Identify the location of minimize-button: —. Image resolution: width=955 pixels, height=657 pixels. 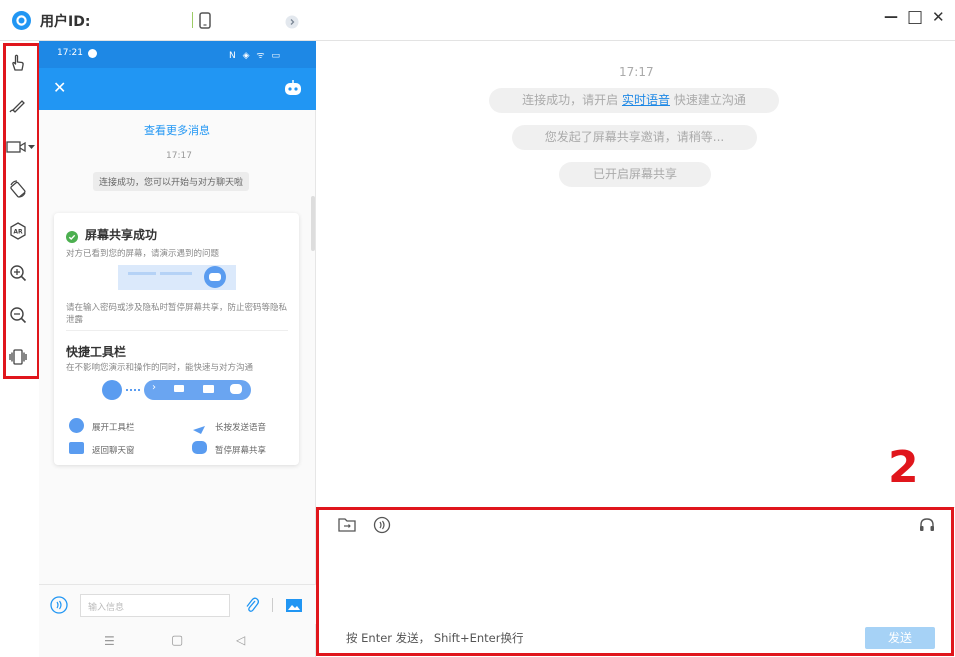
(891, 17).